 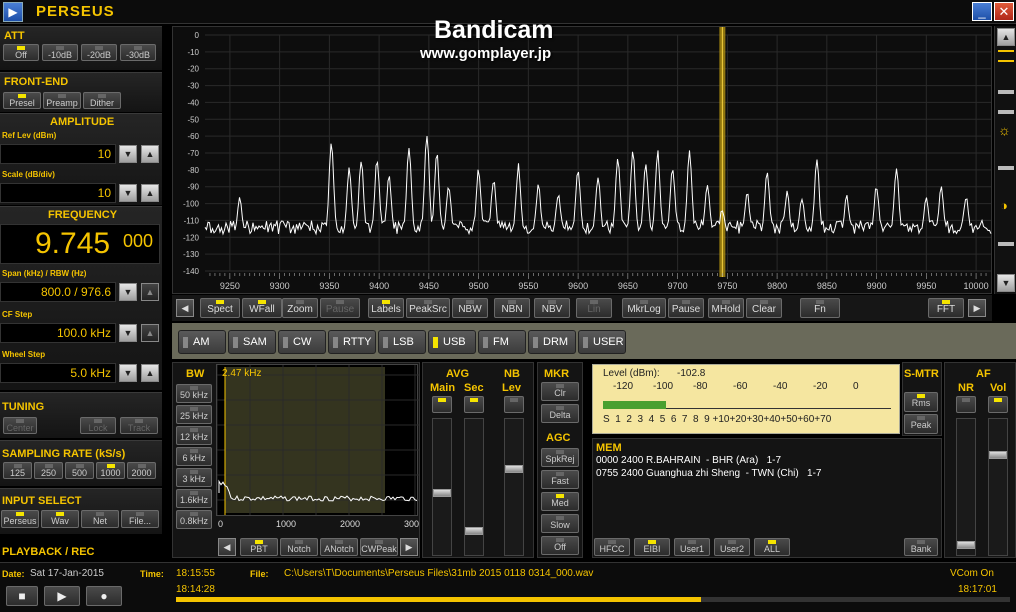 What do you see at coordinates (514, 404) in the screenshot?
I see `nb-toggle` at bounding box center [514, 404].